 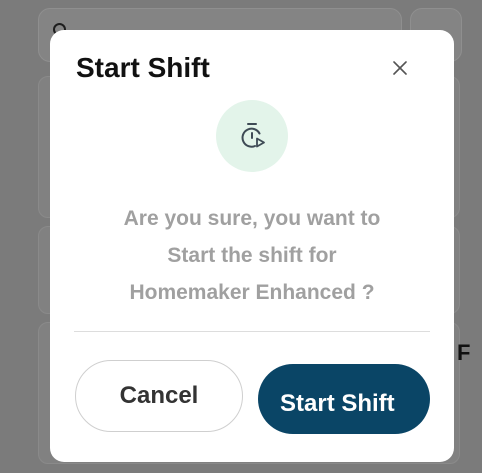 What do you see at coordinates (464, 352) in the screenshot?
I see `background-partial-text: F` at bounding box center [464, 352].